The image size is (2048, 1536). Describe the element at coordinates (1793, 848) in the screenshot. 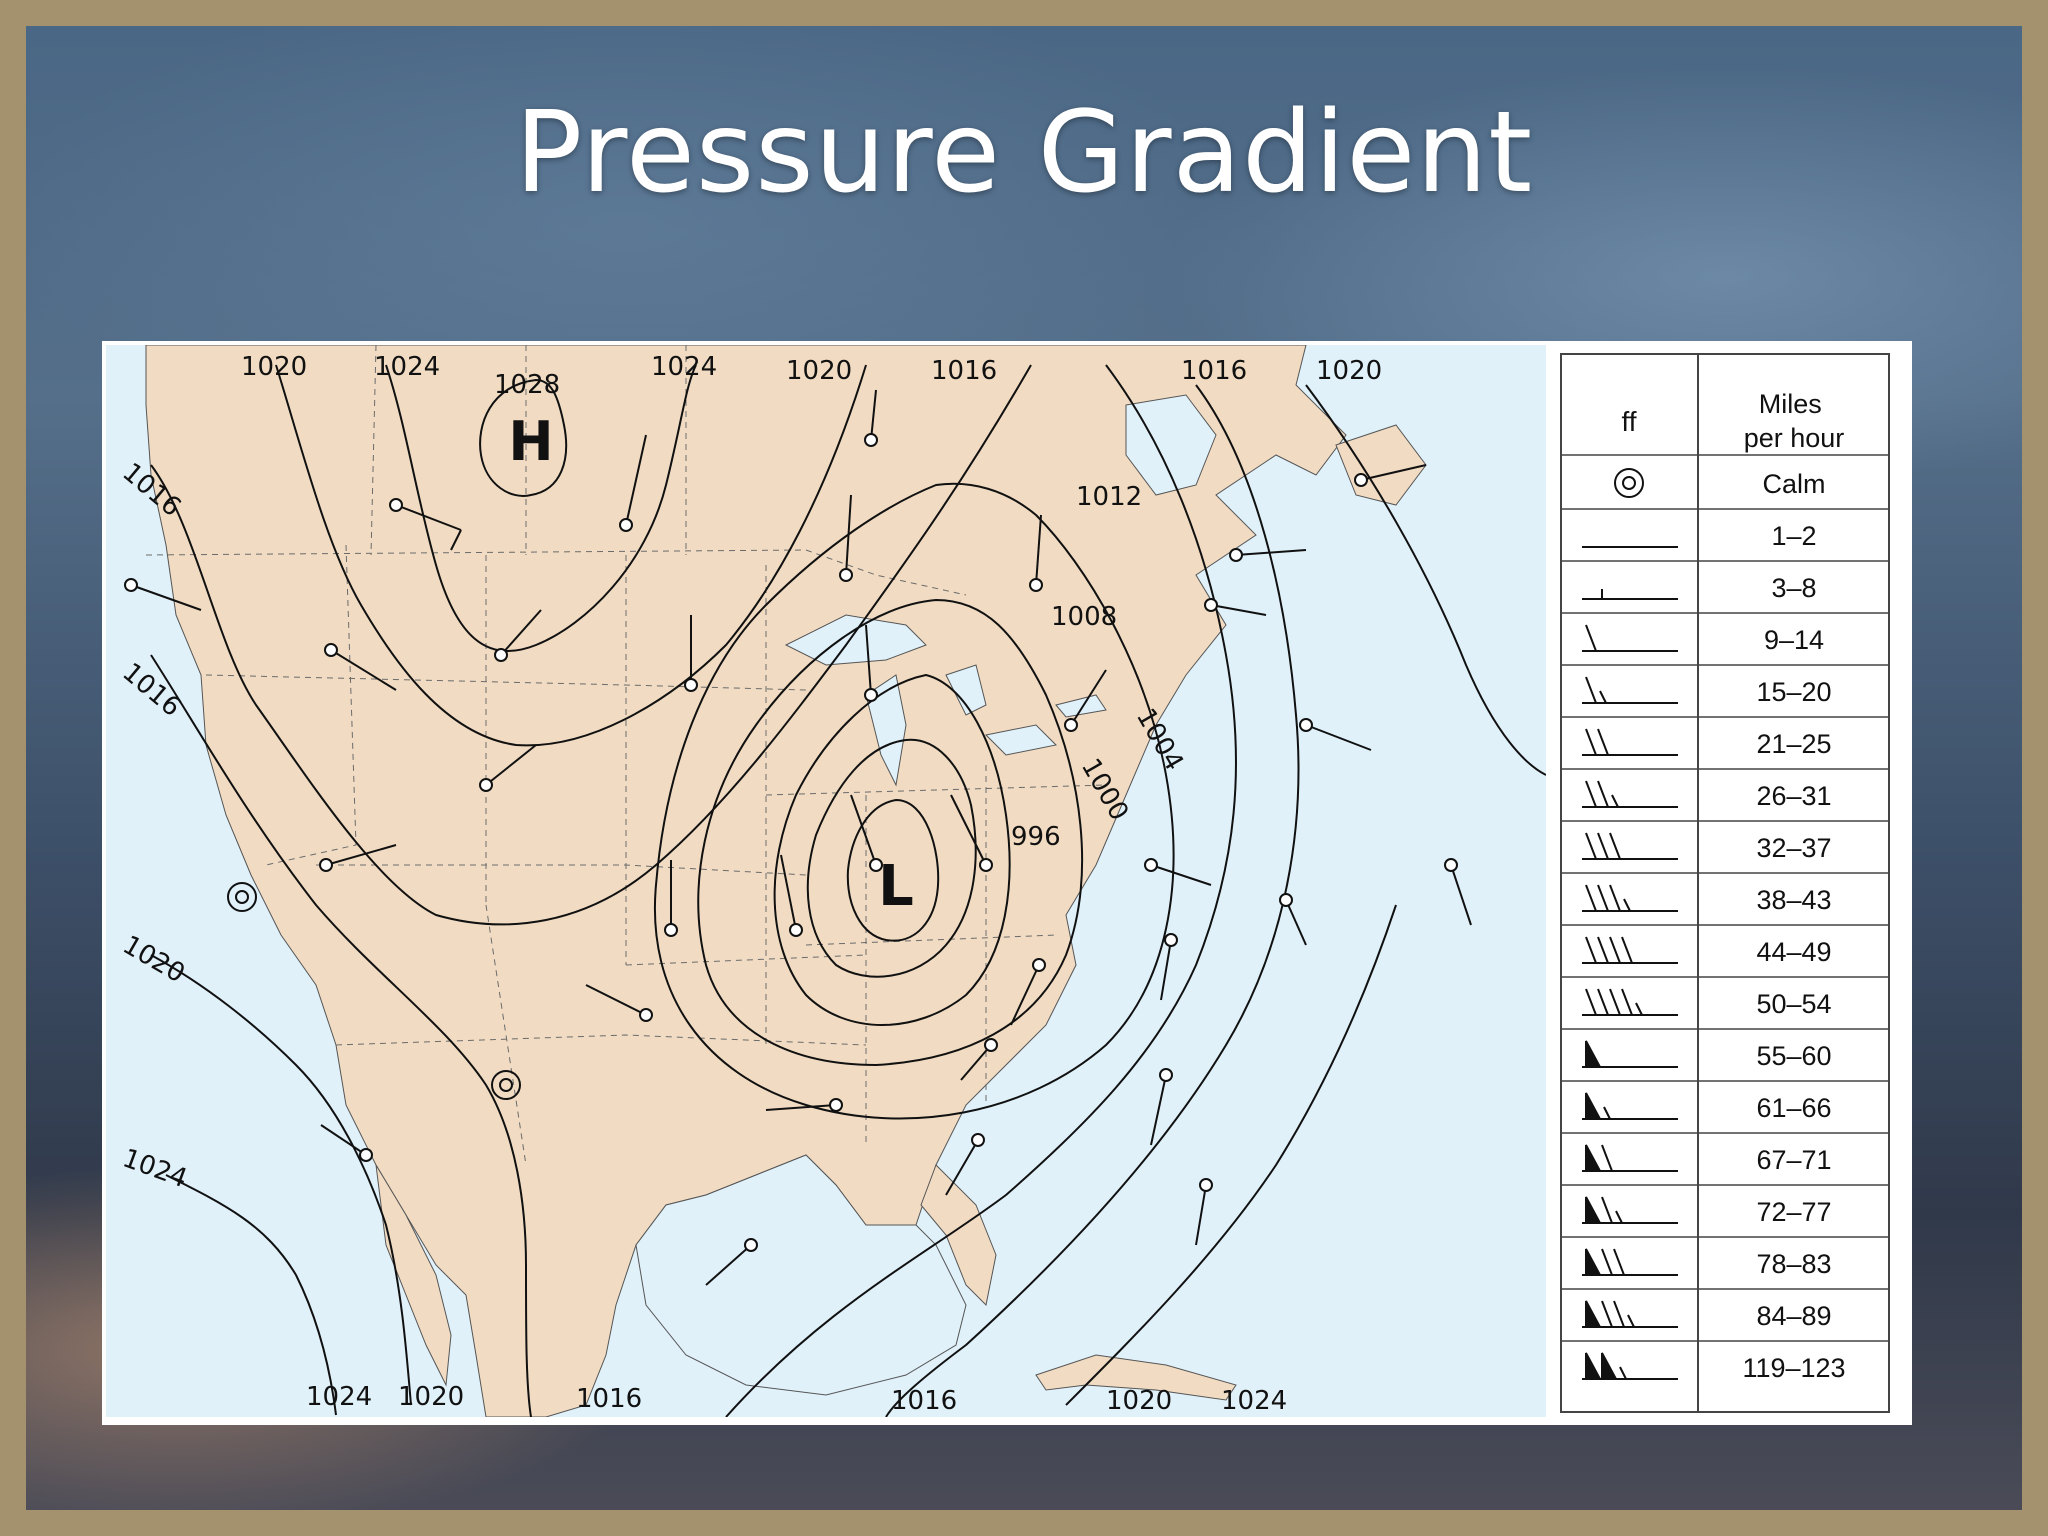

I see `legend-speed: 32–37` at that location.